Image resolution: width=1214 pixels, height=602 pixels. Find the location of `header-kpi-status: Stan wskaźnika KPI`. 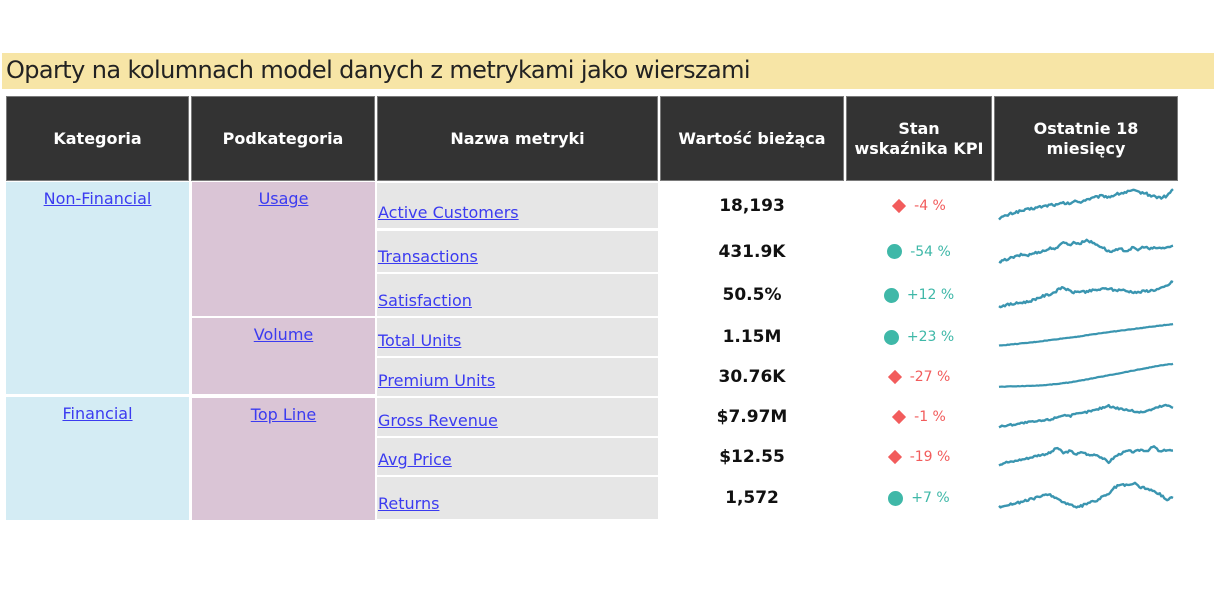

header-kpi-status: Stan wskaźnika KPI is located at coordinates (919, 138).